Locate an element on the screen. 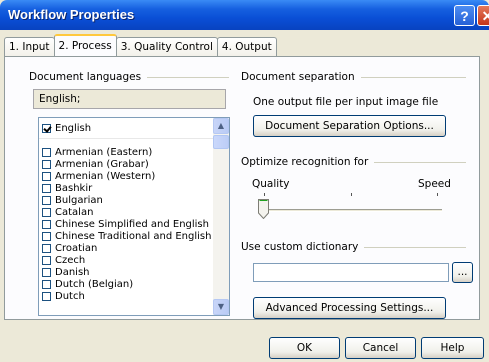 Image resolution: width=489 pixels, height=362 pixels. list-item: Bashkir is located at coordinates (67, 188).